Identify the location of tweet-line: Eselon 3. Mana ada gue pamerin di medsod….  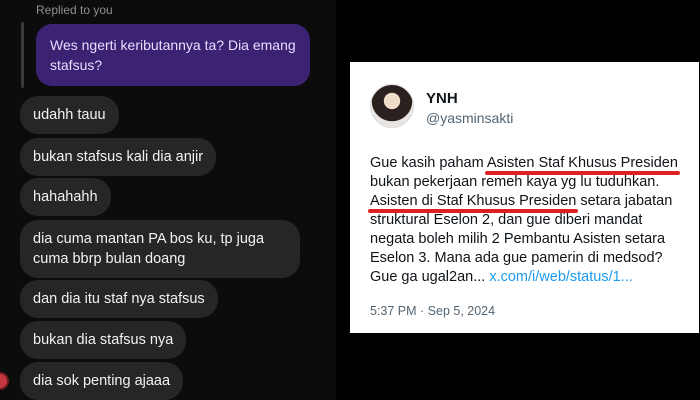
(516, 258).